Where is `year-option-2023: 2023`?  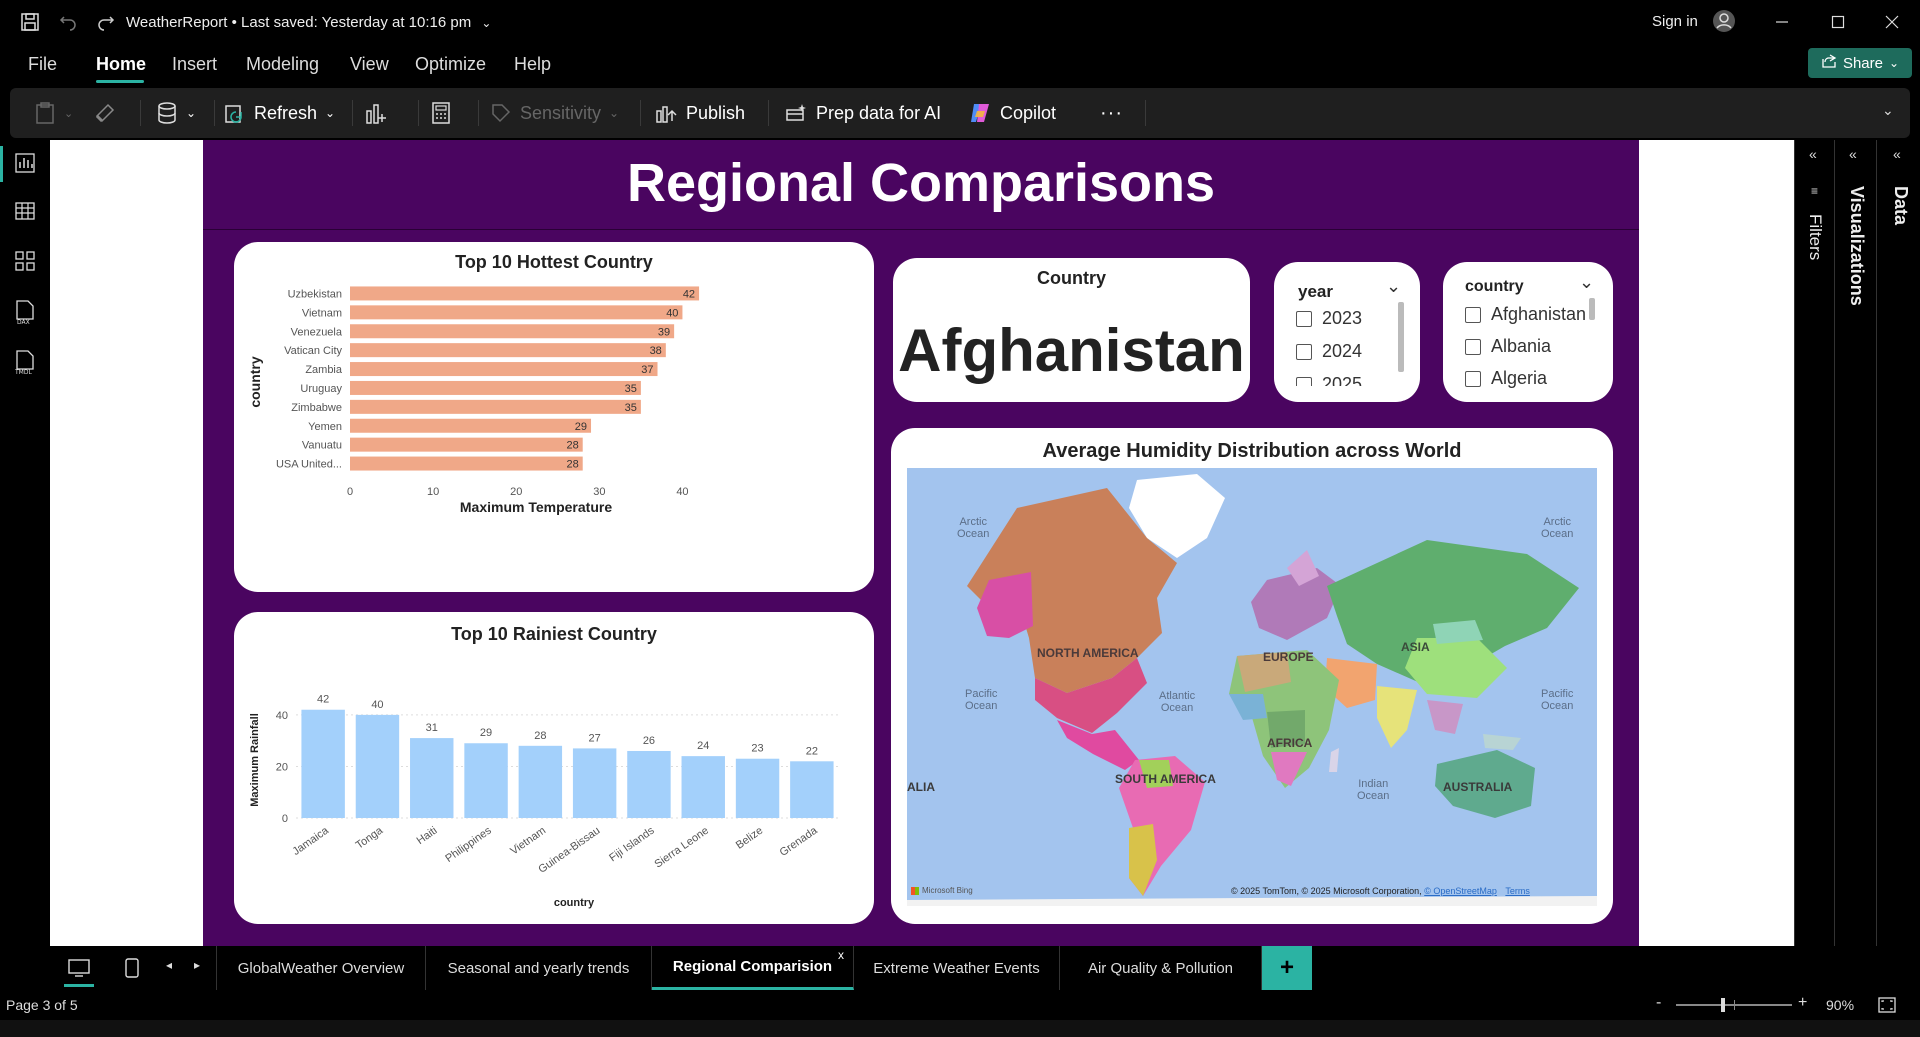 year-option-2023: 2023 is located at coordinates (1329, 318).